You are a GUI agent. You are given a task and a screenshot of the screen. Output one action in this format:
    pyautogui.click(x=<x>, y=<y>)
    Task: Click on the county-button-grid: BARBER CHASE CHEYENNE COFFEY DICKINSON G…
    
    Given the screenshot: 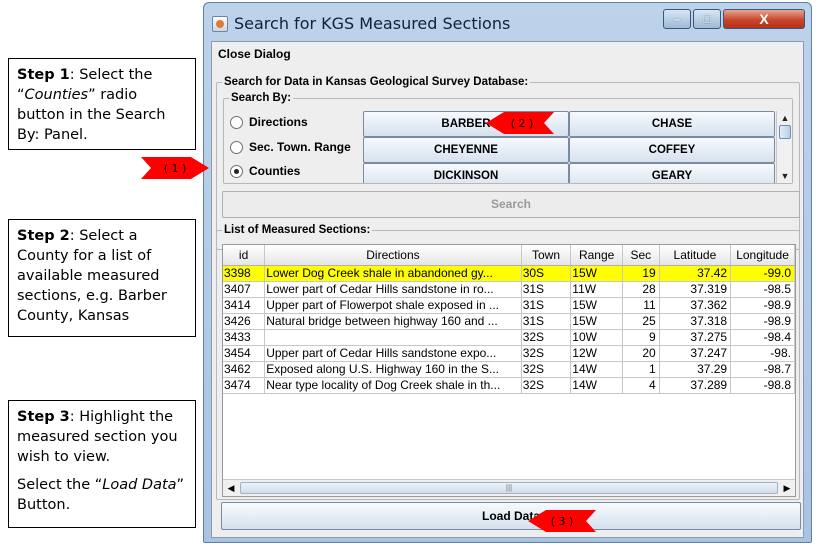 What is the action you would take?
    pyautogui.click(x=569, y=147)
    